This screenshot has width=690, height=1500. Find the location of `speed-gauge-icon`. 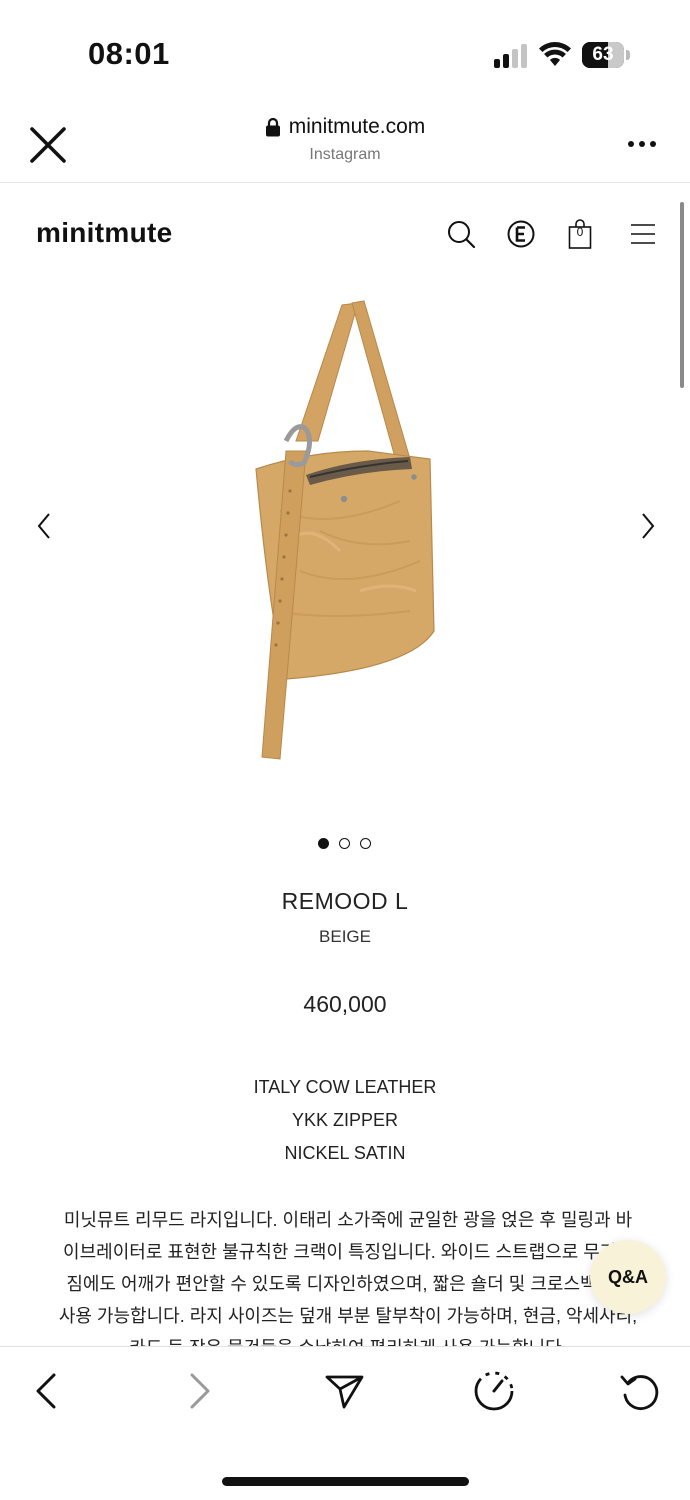

speed-gauge-icon is located at coordinates (494, 1391).